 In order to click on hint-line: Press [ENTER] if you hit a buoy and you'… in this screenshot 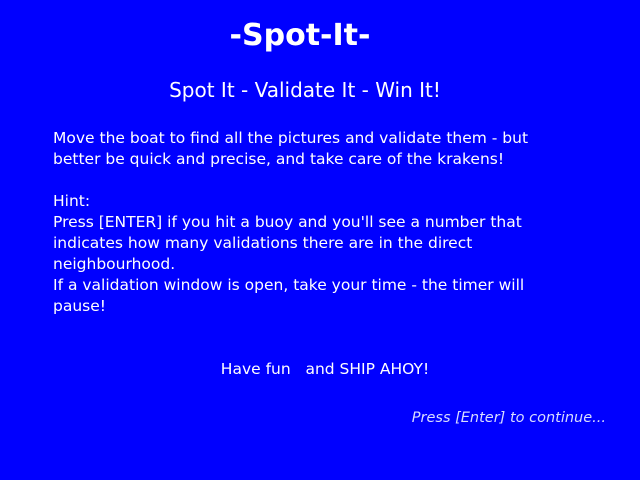, I will do `click(287, 222)`.